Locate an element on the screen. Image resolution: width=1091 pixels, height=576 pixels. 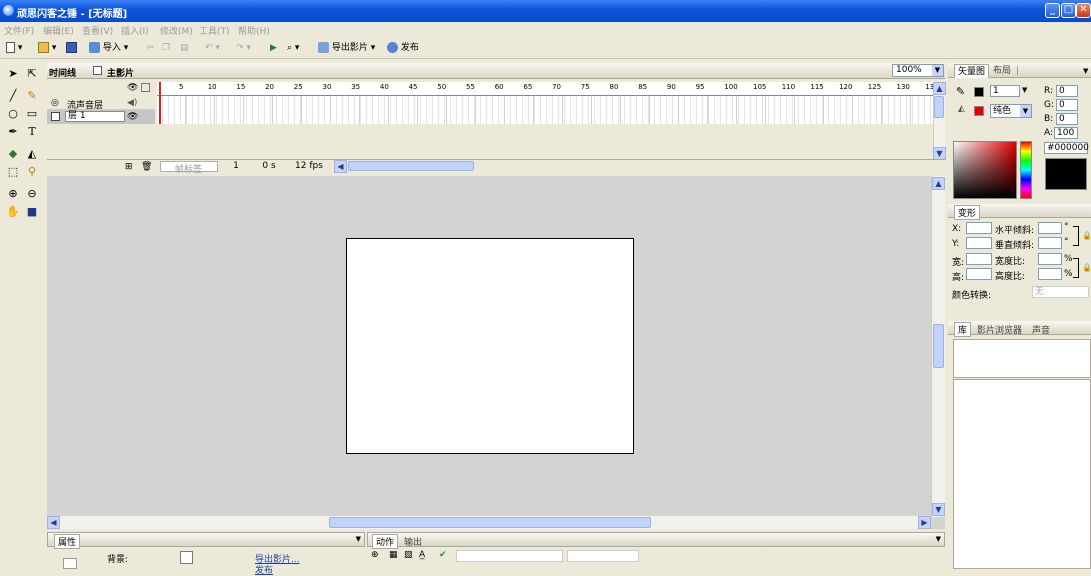
y-field is located at coordinates (979, 243).